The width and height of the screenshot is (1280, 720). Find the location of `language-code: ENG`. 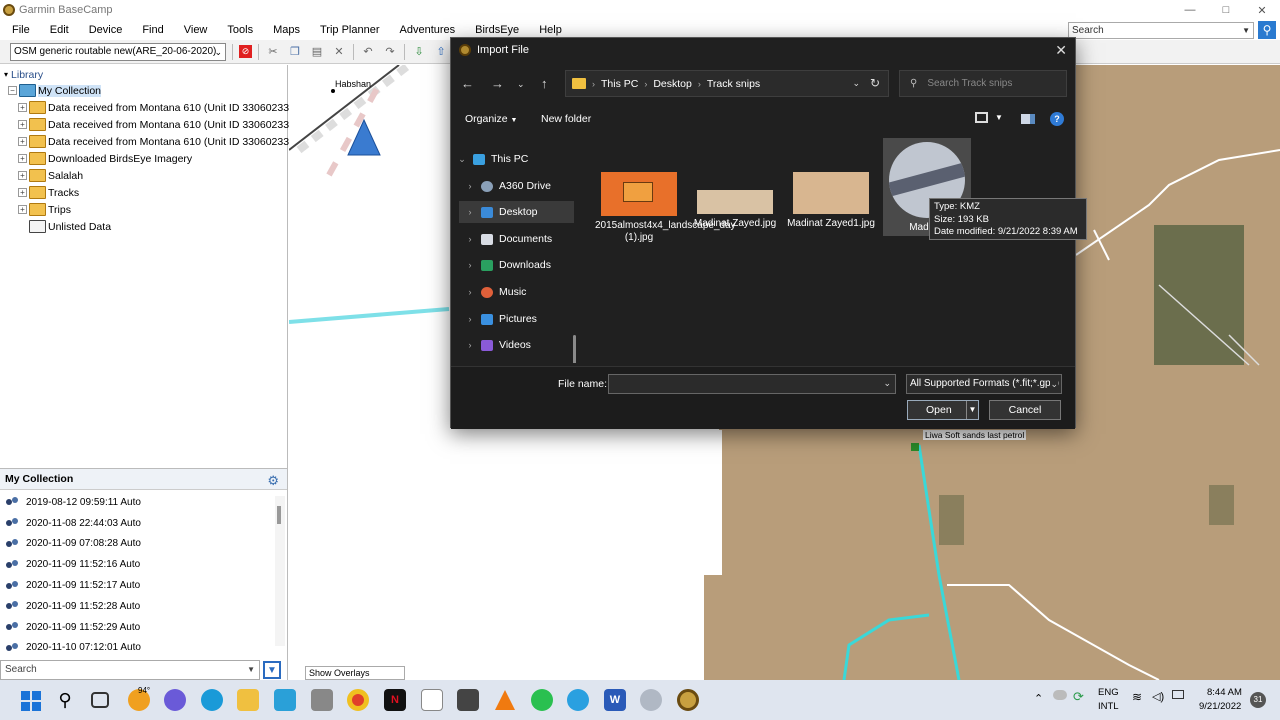

language-code: ENG is located at coordinates (1108, 692).